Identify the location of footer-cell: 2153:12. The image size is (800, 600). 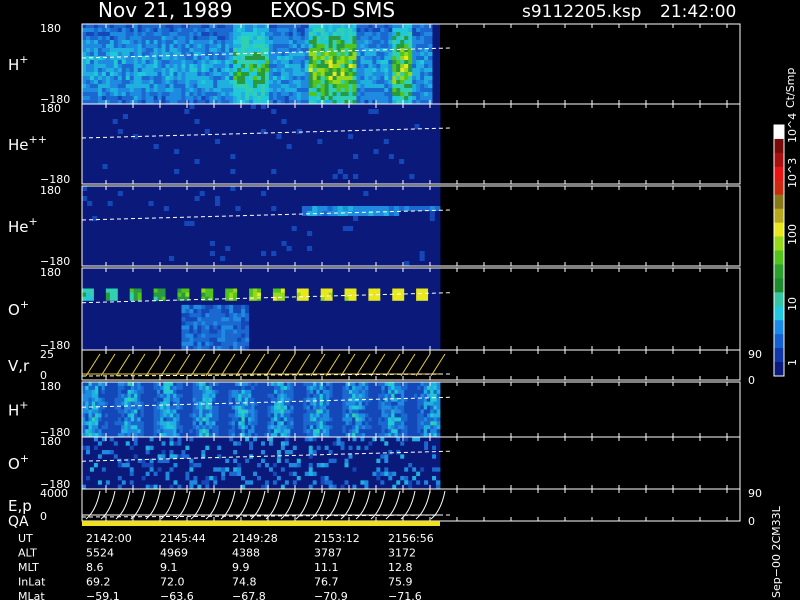
(337, 538).